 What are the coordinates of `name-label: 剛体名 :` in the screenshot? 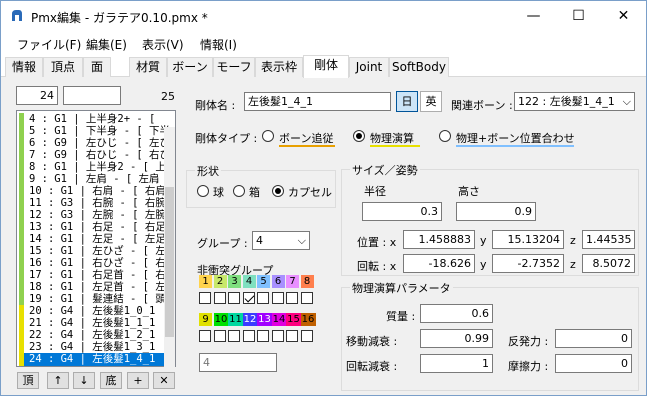 It's located at (215, 105).